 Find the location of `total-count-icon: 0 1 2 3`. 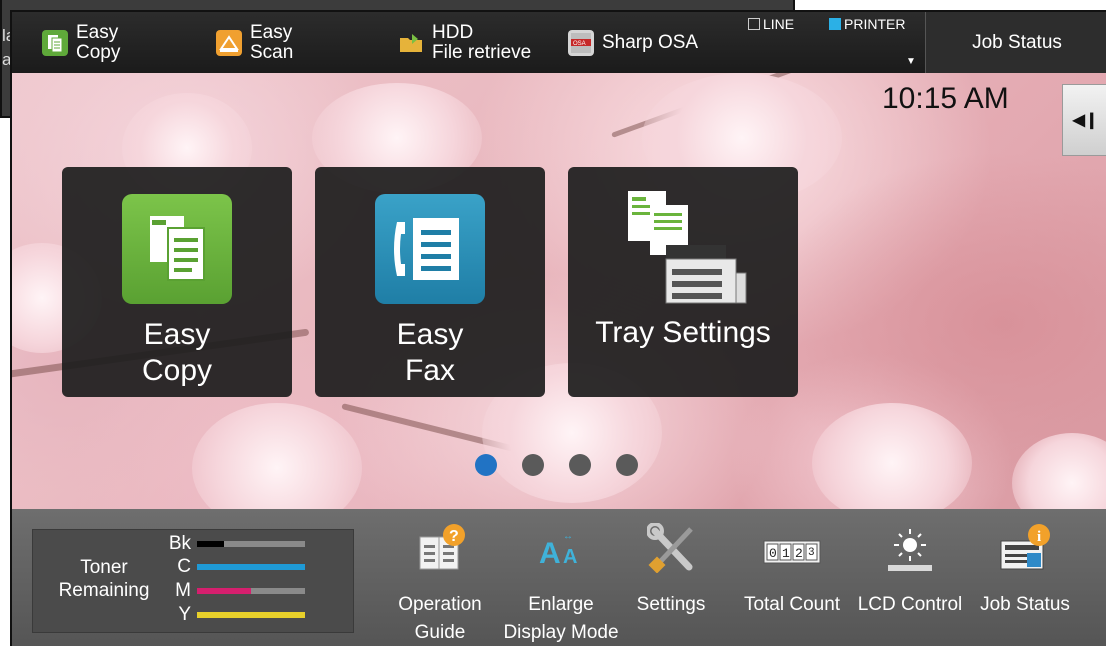

total-count-icon: 0 1 2 3 is located at coordinates (792, 546).